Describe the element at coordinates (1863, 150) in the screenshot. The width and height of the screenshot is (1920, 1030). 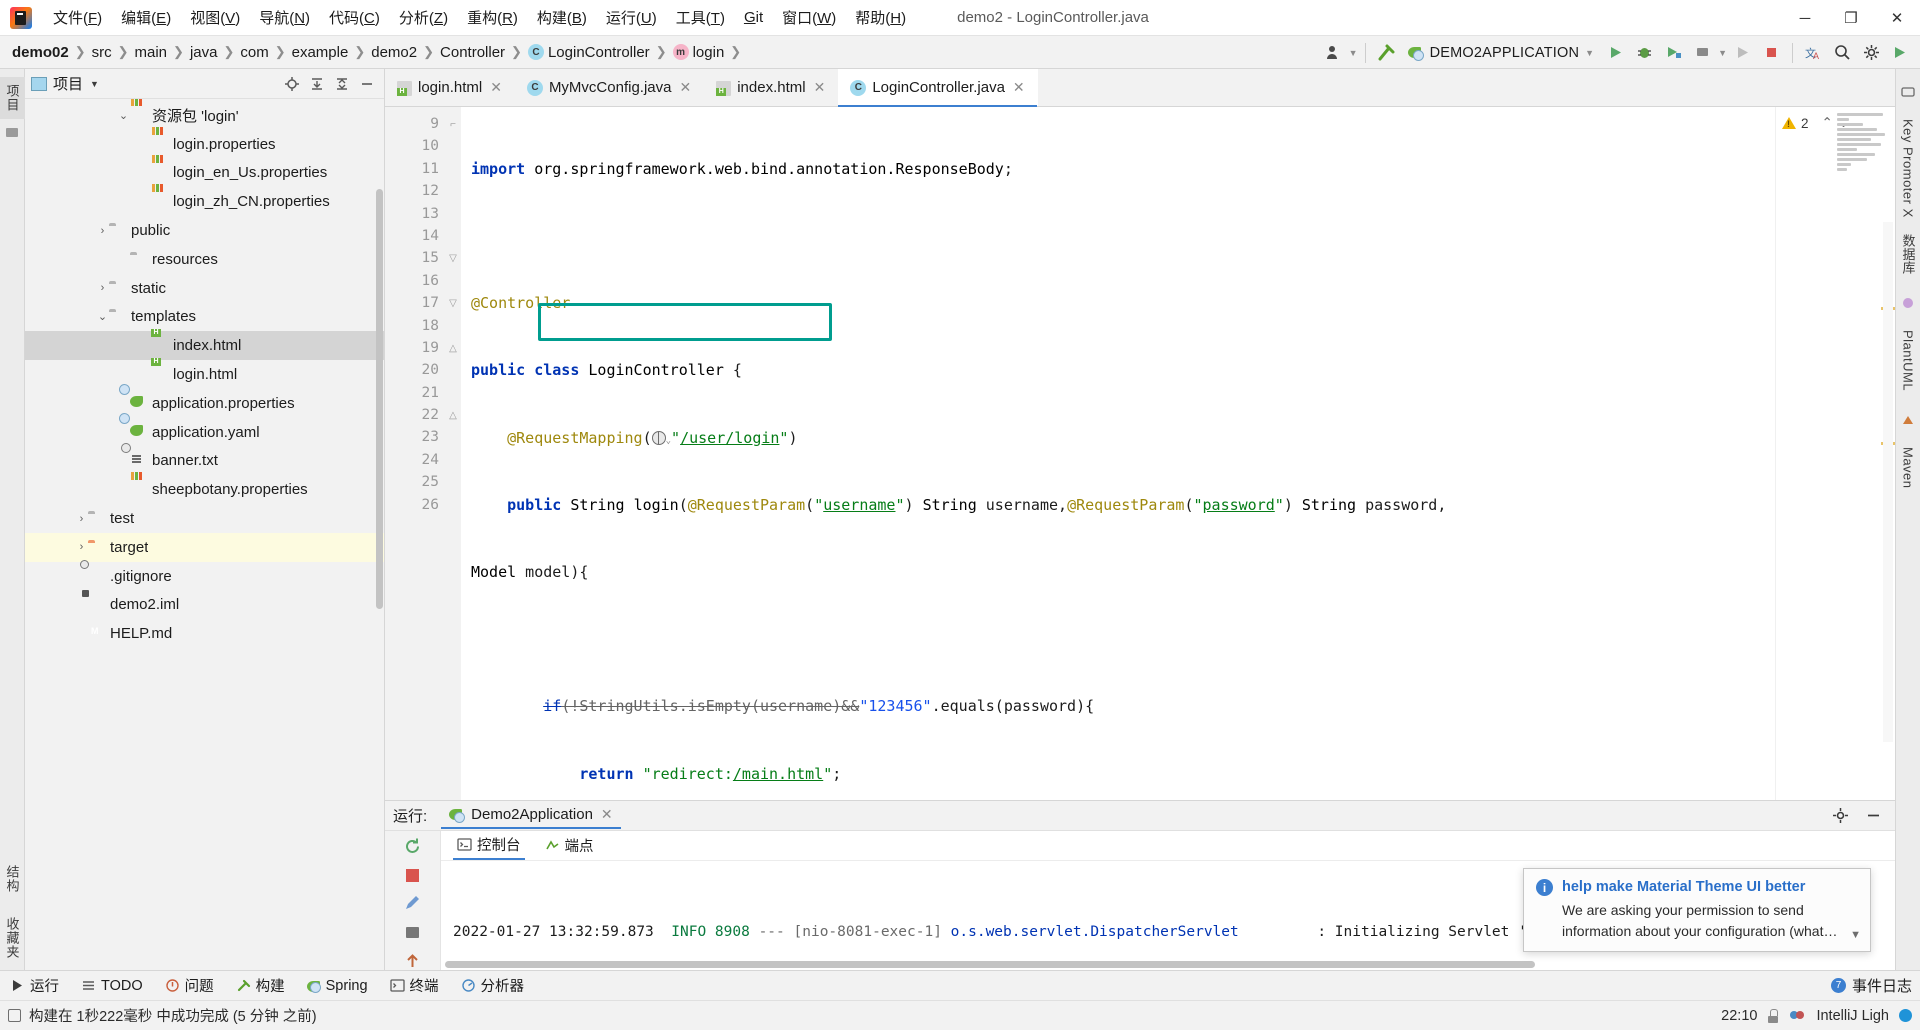
I see `code-minimap` at that location.